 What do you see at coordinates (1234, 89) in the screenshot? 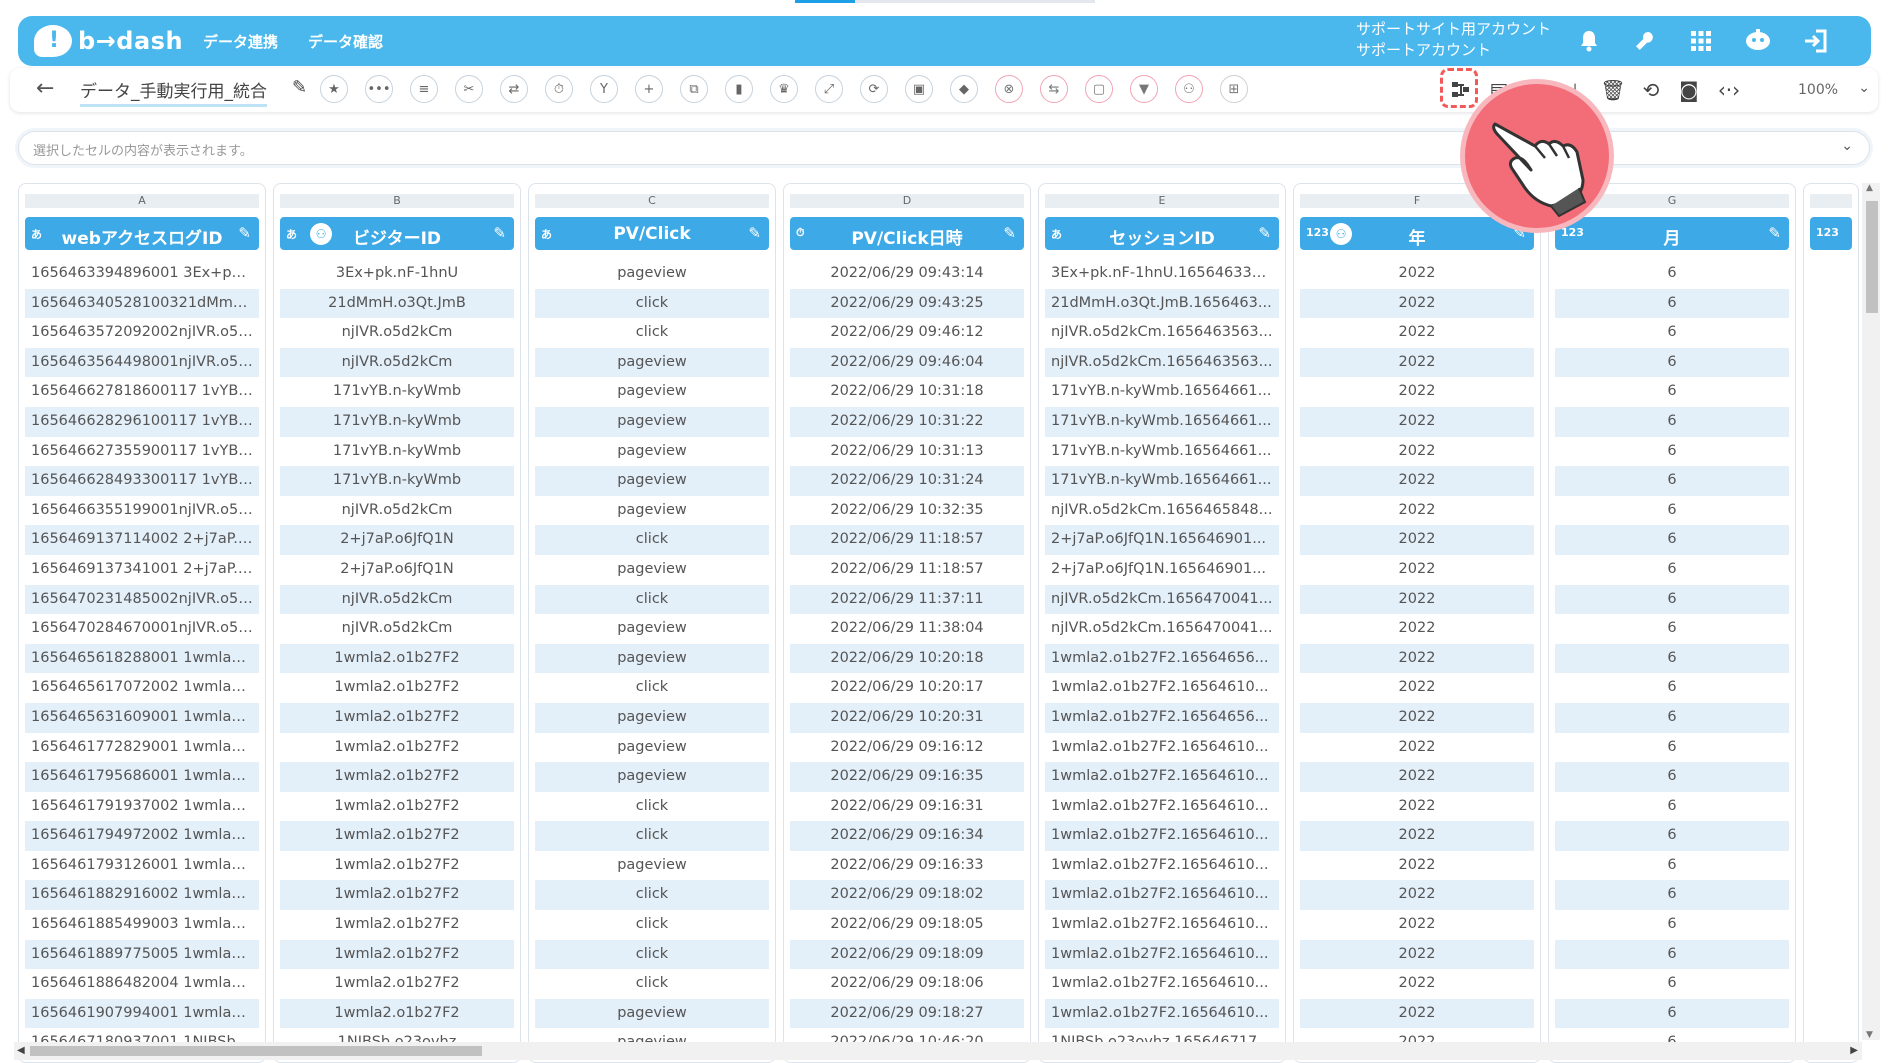
I see `table-icon: ⊞` at bounding box center [1234, 89].